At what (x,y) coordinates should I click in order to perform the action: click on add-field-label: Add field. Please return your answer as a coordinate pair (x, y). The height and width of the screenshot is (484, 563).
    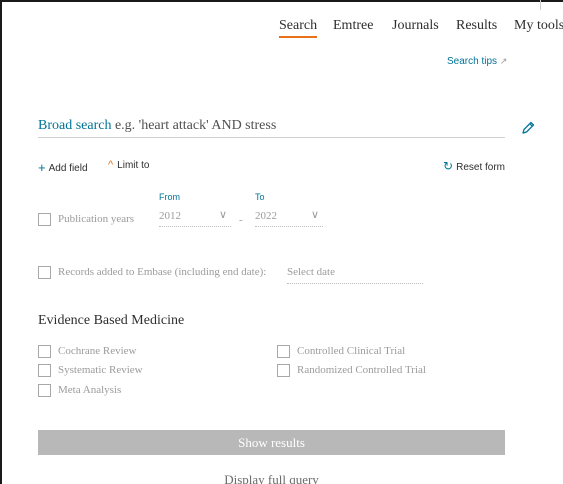
    Looking at the image, I should click on (68, 168).